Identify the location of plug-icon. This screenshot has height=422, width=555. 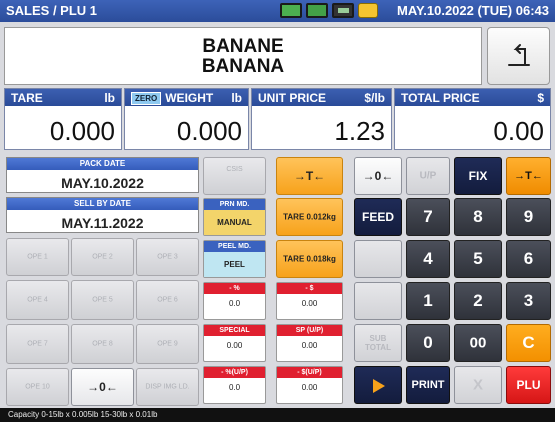
(368, 10).